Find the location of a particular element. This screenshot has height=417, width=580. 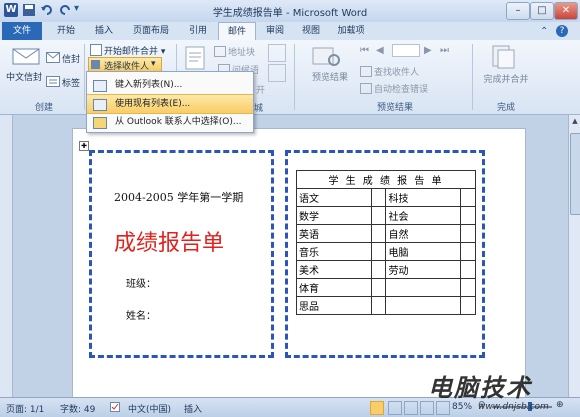

table-row: 语文 科技 is located at coordinates (386, 197).